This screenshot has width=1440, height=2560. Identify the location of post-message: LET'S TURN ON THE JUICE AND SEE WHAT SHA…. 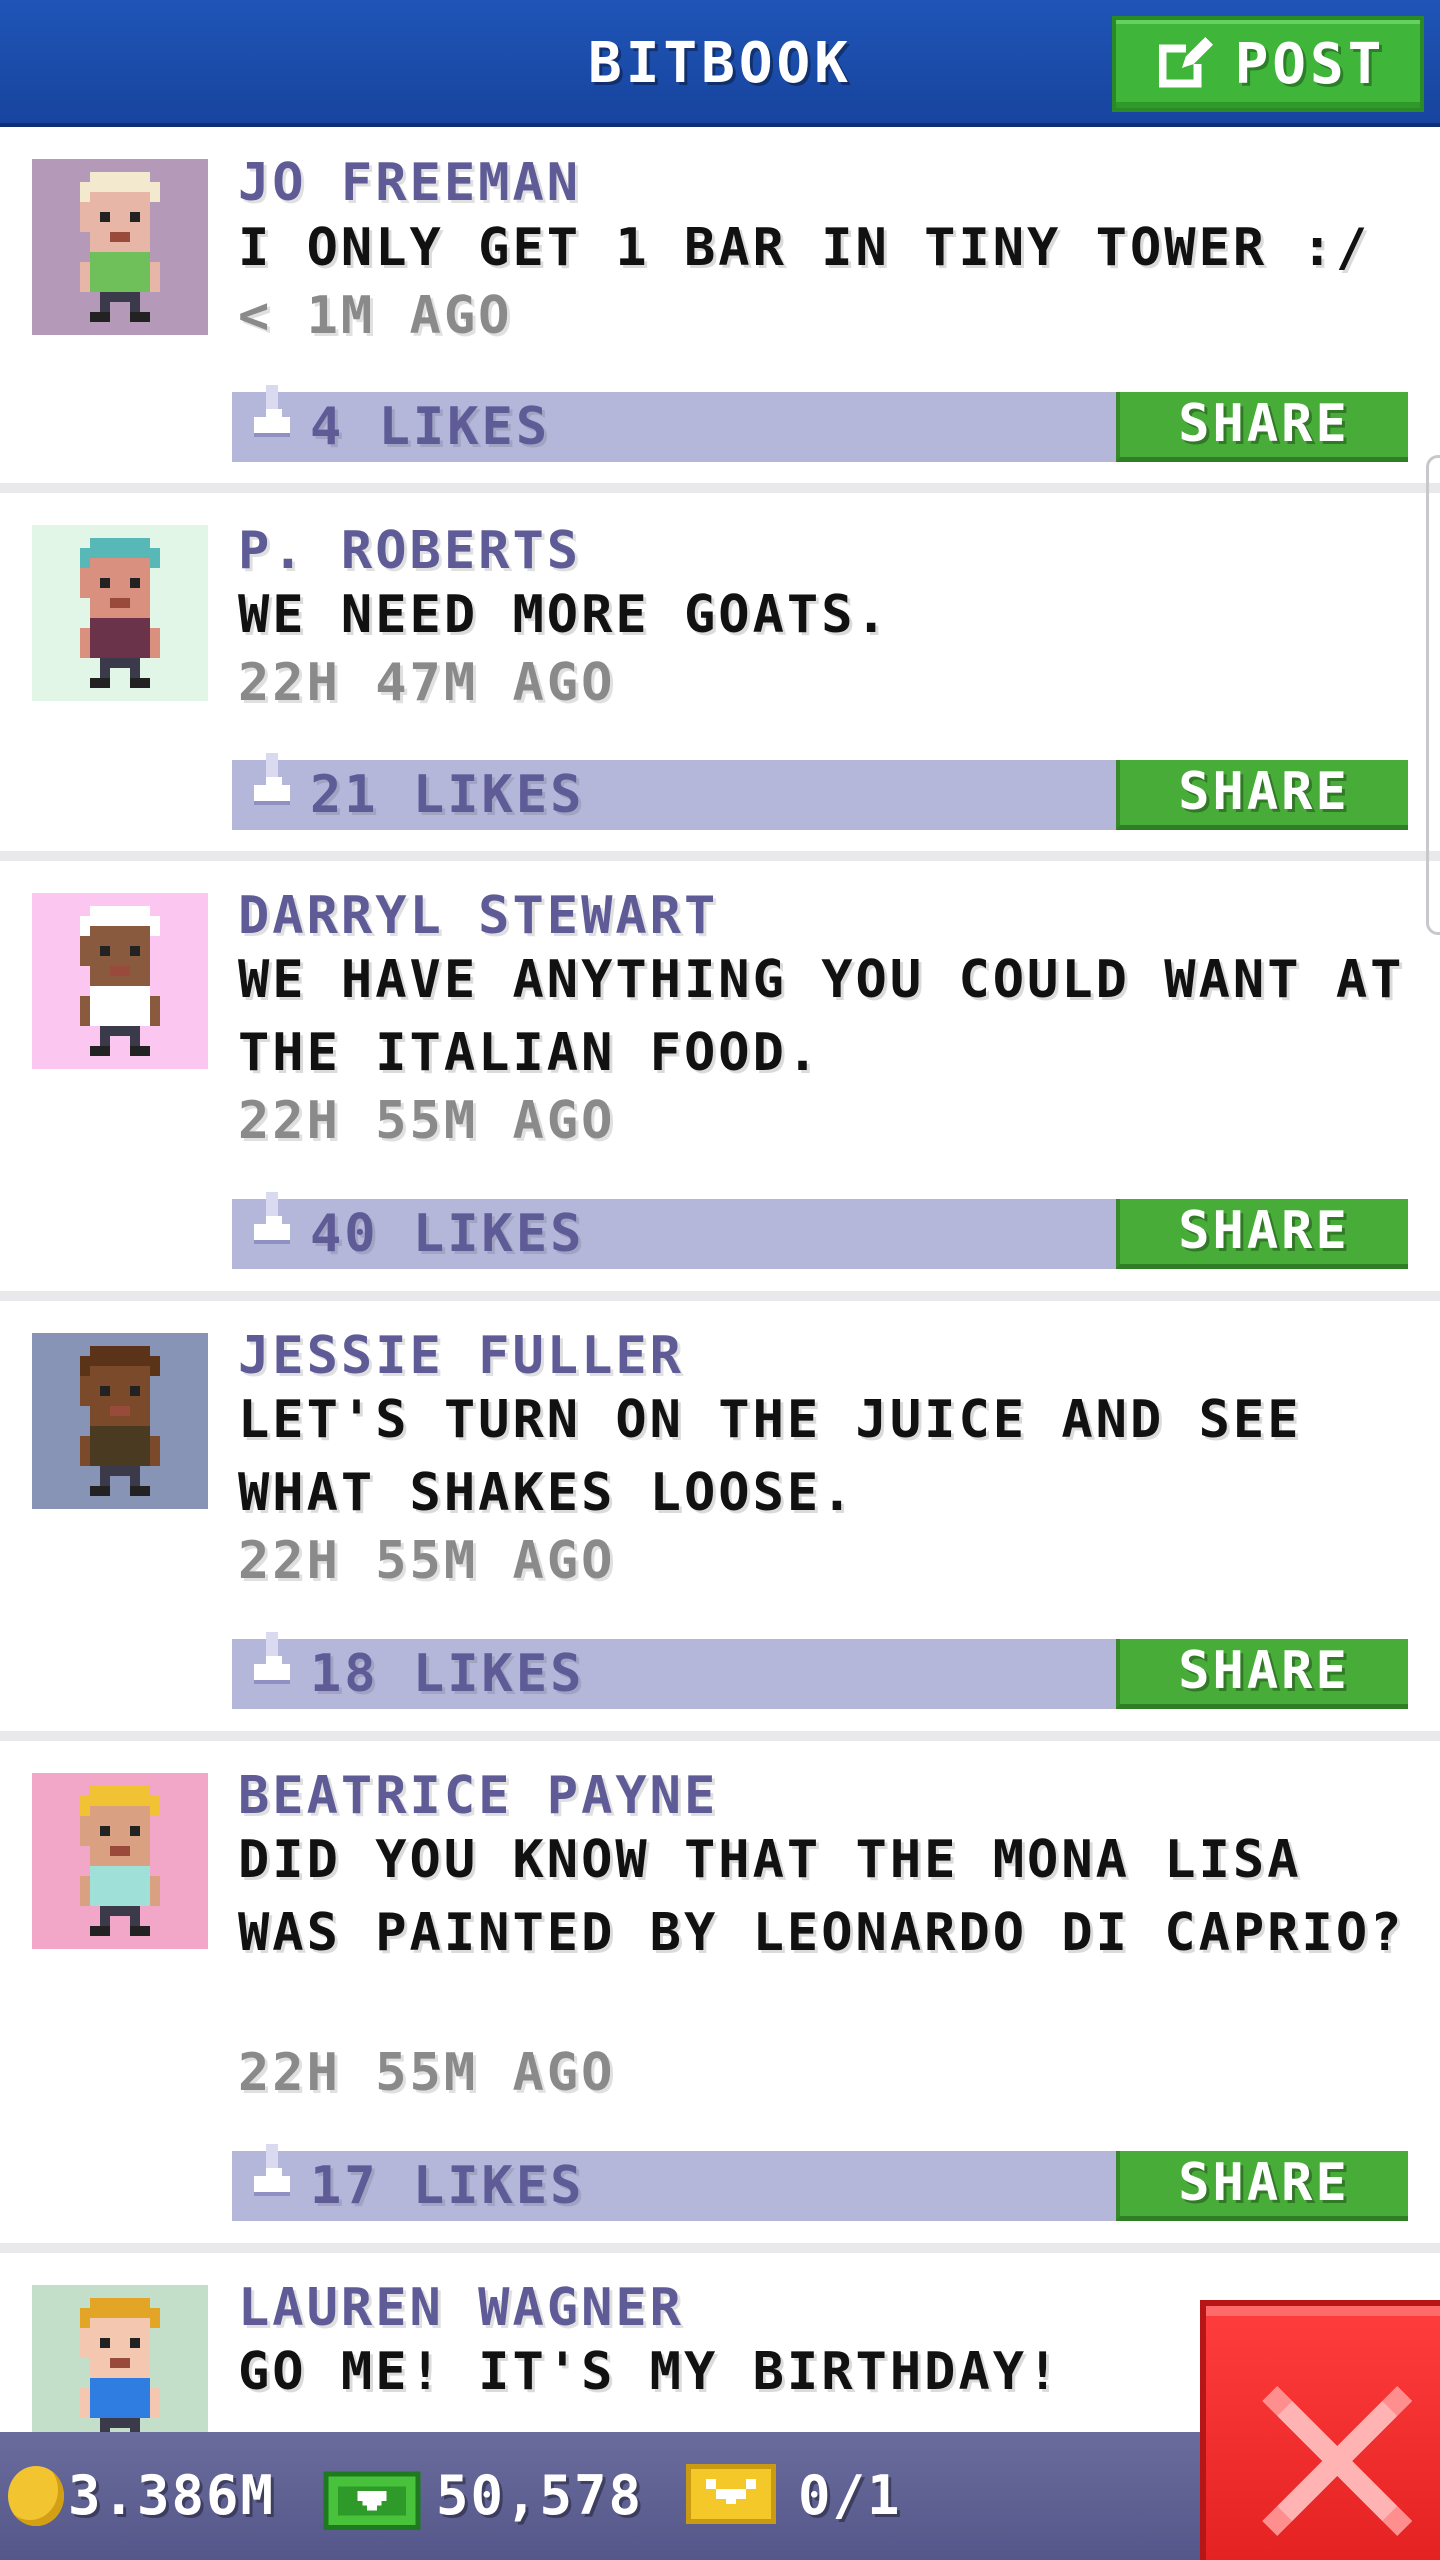
(770, 1456).